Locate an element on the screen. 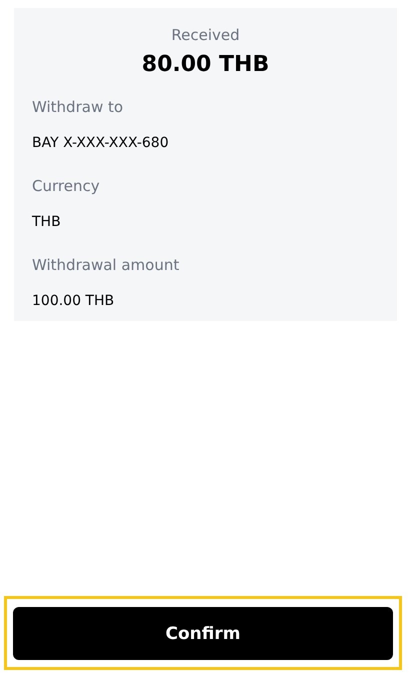 This screenshot has height=682, width=412. detail-value: THB is located at coordinates (47, 222).